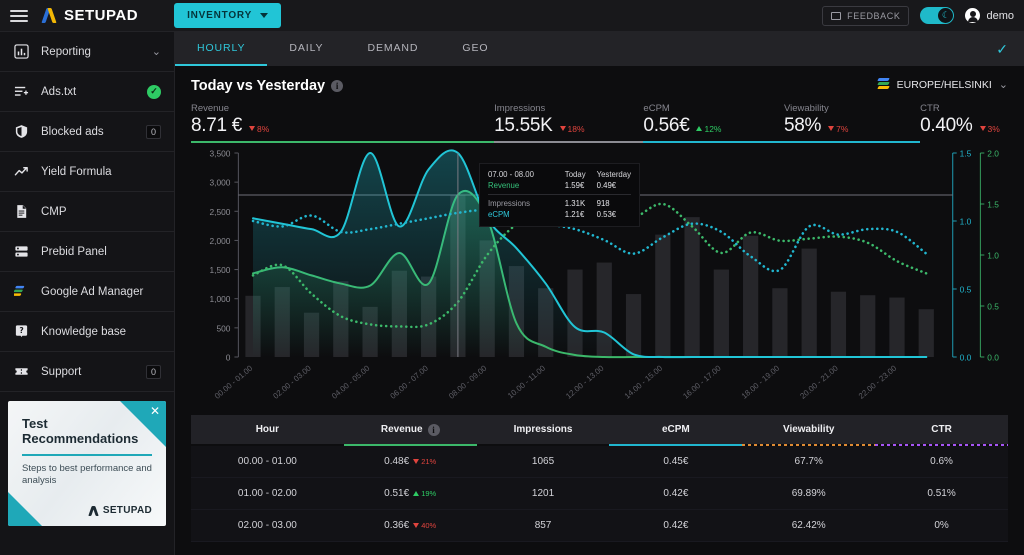 This screenshot has width=1024, height=555. Describe the element at coordinates (576, 128) in the screenshot. I see `kpi-delta-value: 18%` at that location.